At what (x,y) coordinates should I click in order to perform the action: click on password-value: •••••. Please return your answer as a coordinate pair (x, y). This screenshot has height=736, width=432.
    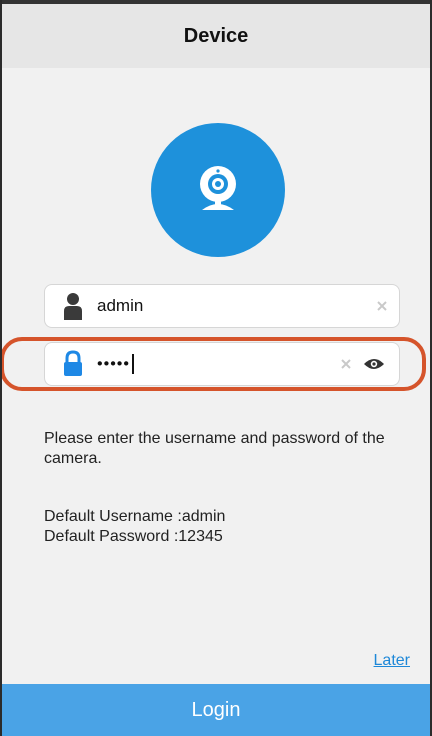
    Looking at the image, I should click on (218, 364).